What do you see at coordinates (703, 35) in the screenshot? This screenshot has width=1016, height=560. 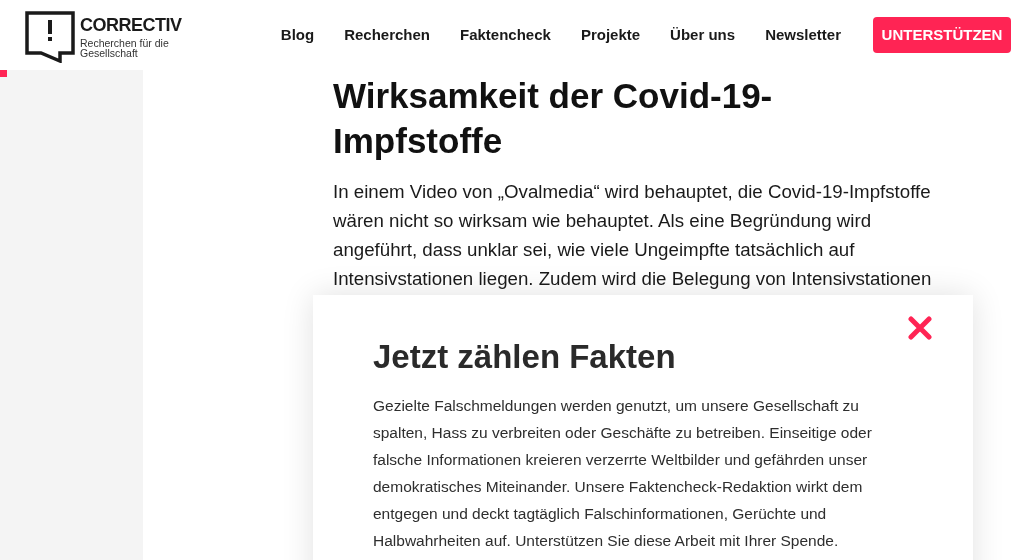 I see `nav-link: Über uns` at bounding box center [703, 35].